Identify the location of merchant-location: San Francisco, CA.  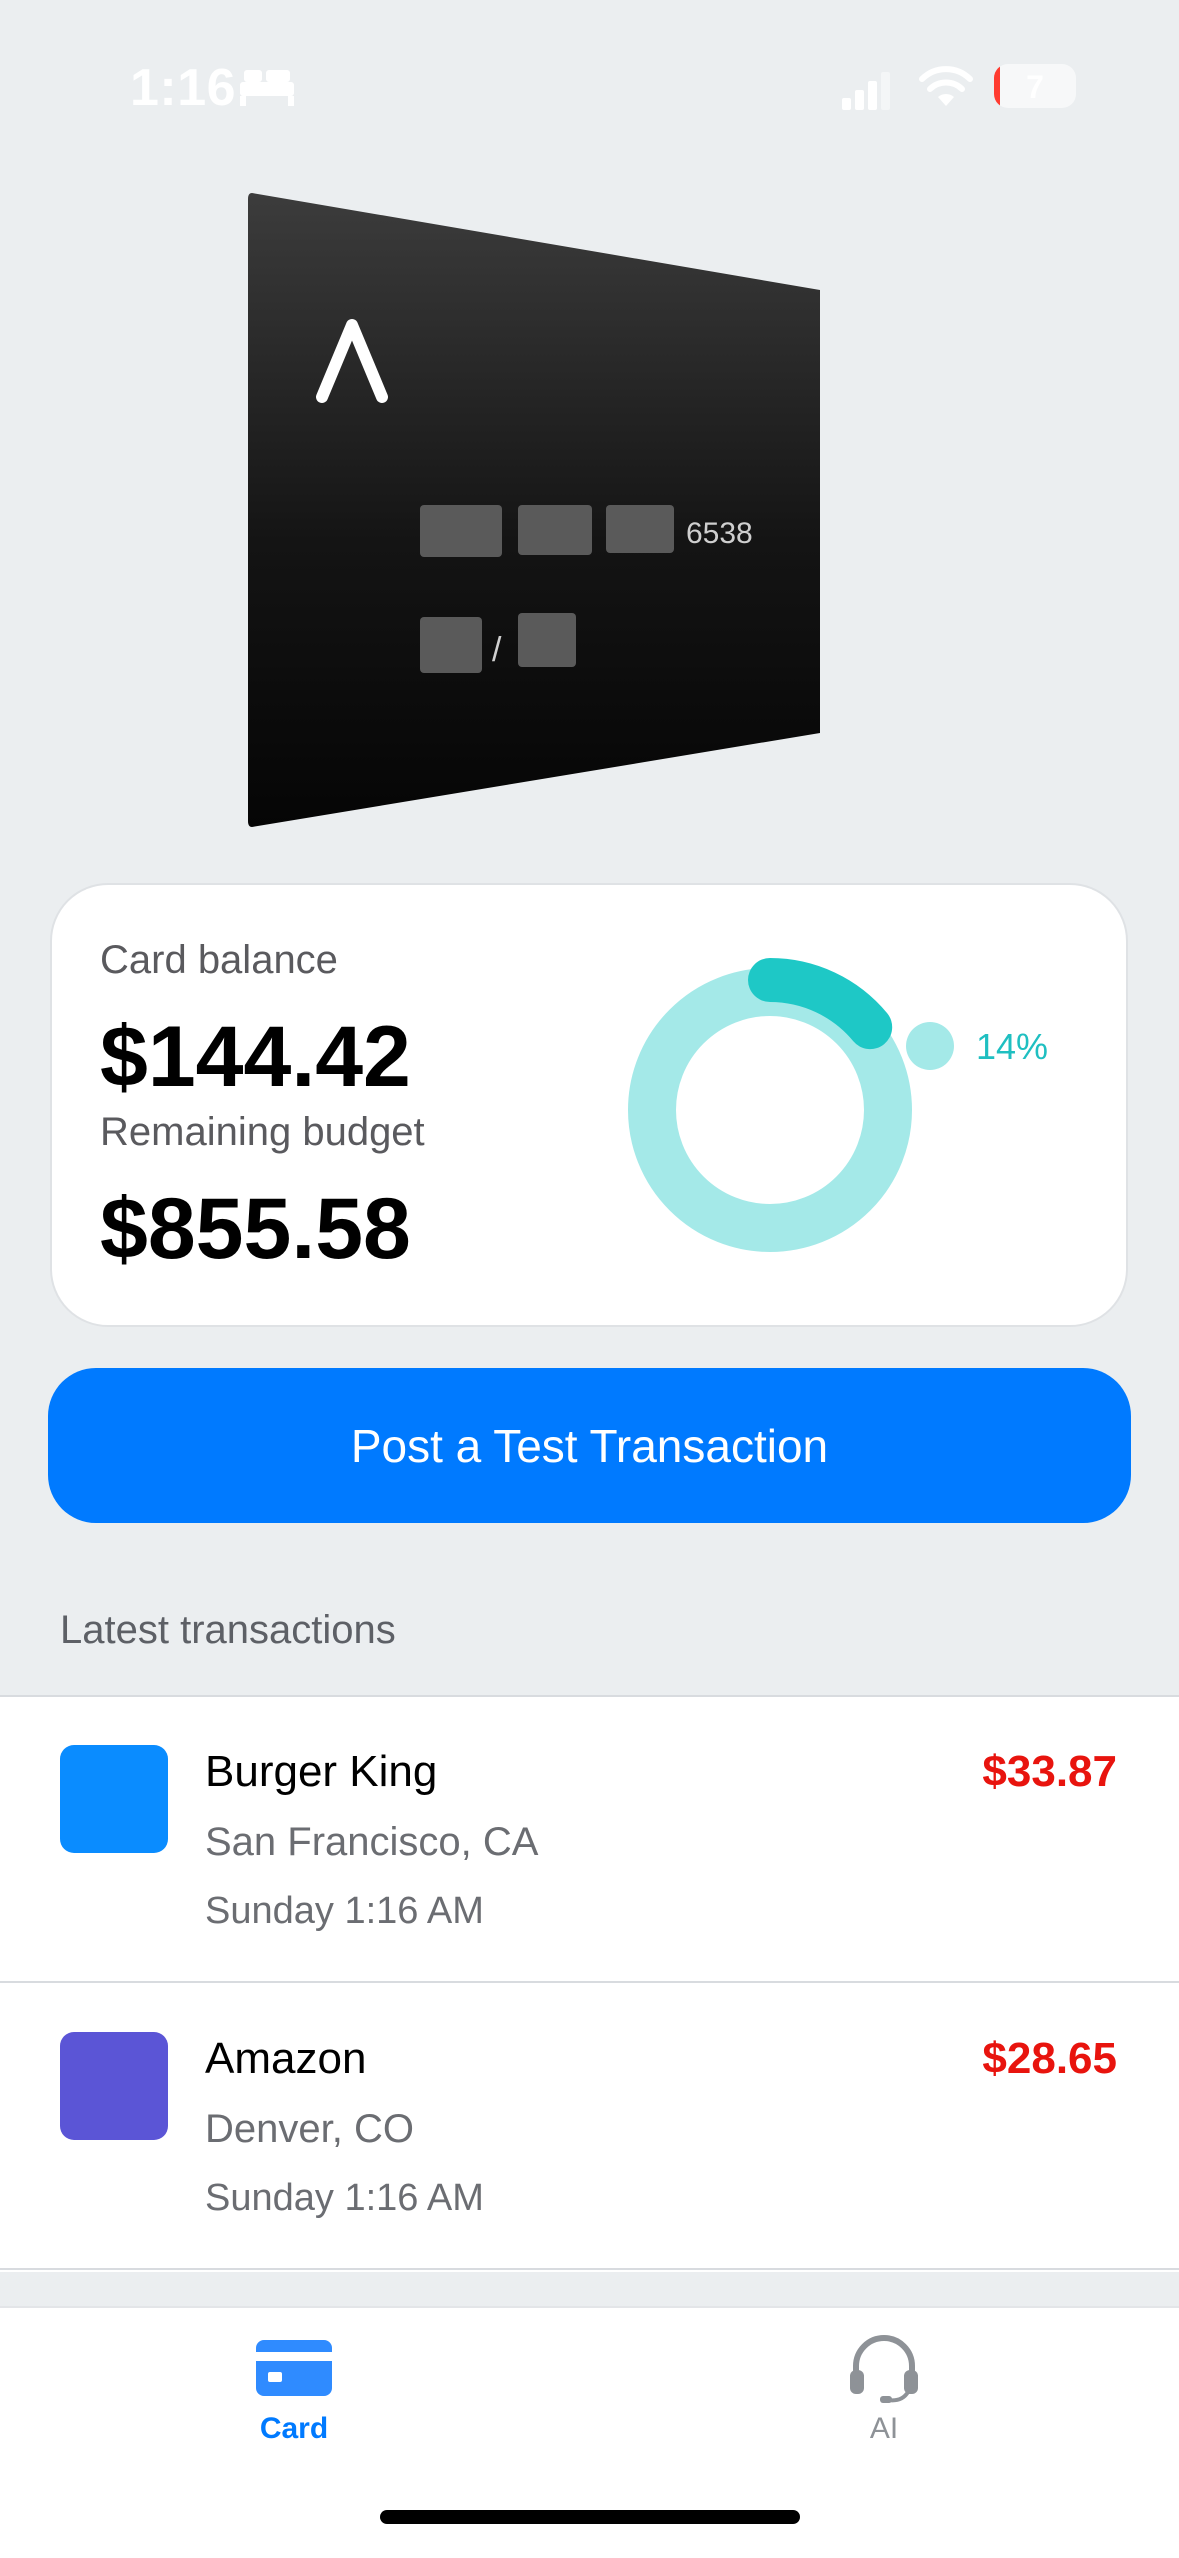
(372, 1842).